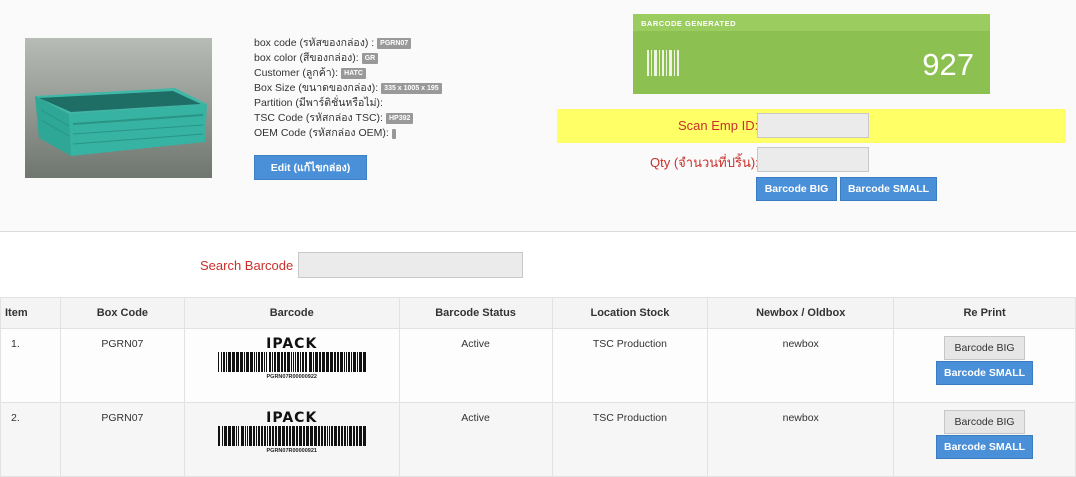  What do you see at coordinates (318, 103) in the screenshot?
I see `partition-label: Partition (มีพาร์ติชั่นหรือไม่):` at bounding box center [318, 103].